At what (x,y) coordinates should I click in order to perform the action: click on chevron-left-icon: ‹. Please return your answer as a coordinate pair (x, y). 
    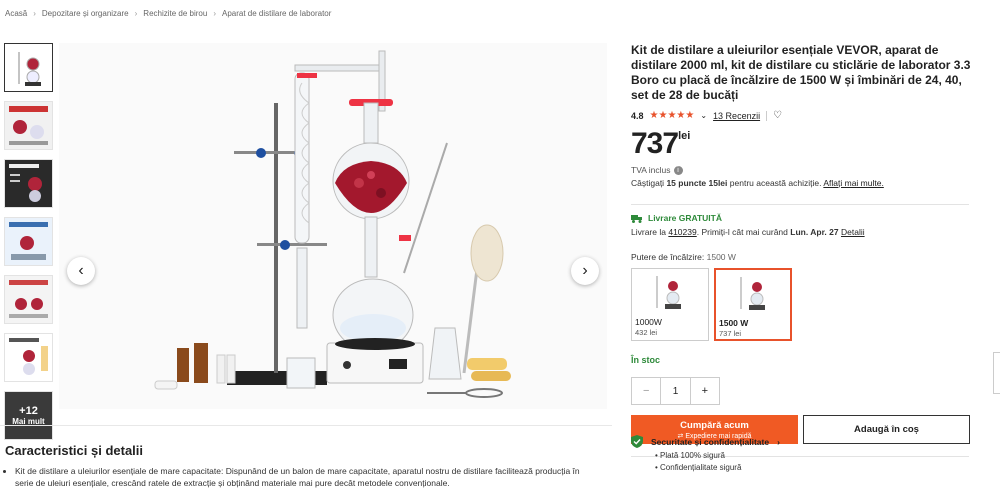
    Looking at the image, I should click on (81, 270).